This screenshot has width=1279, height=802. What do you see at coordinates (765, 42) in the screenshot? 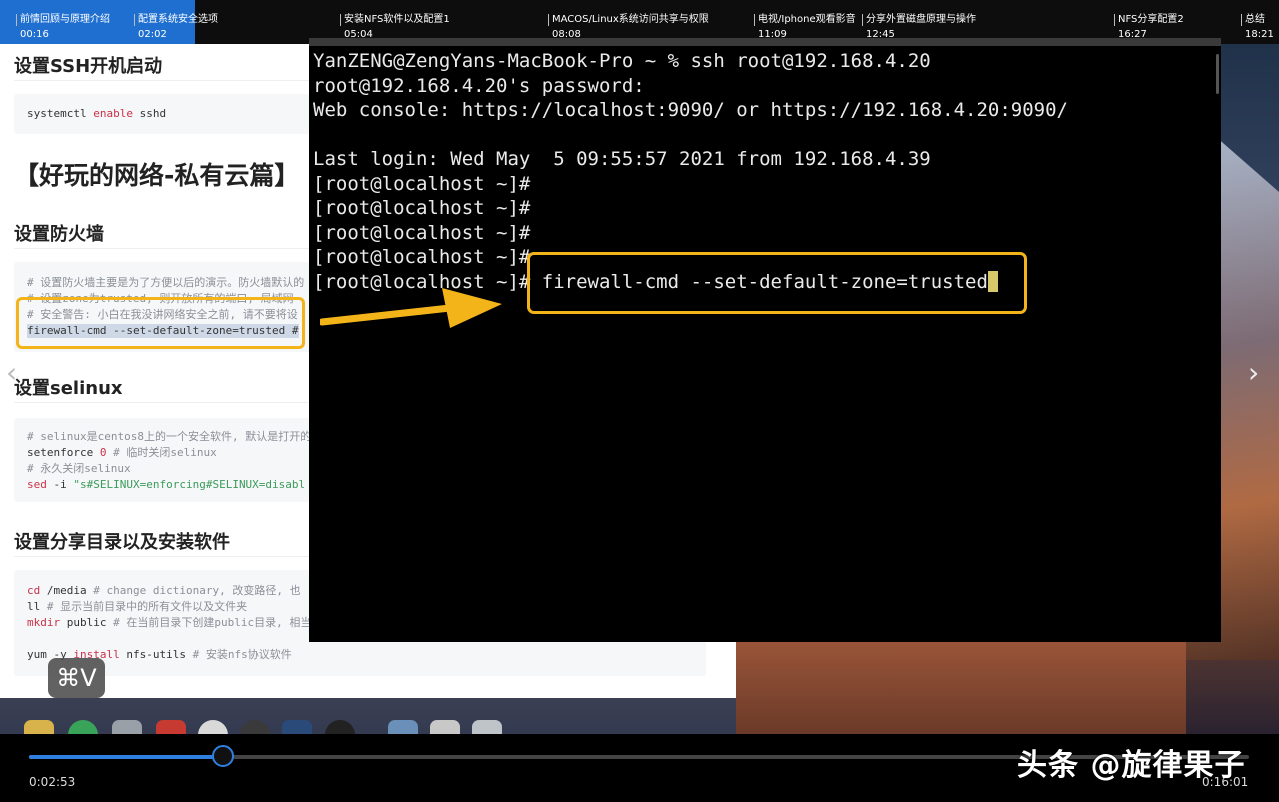
I see `terminal-titlebar` at bounding box center [765, 42].